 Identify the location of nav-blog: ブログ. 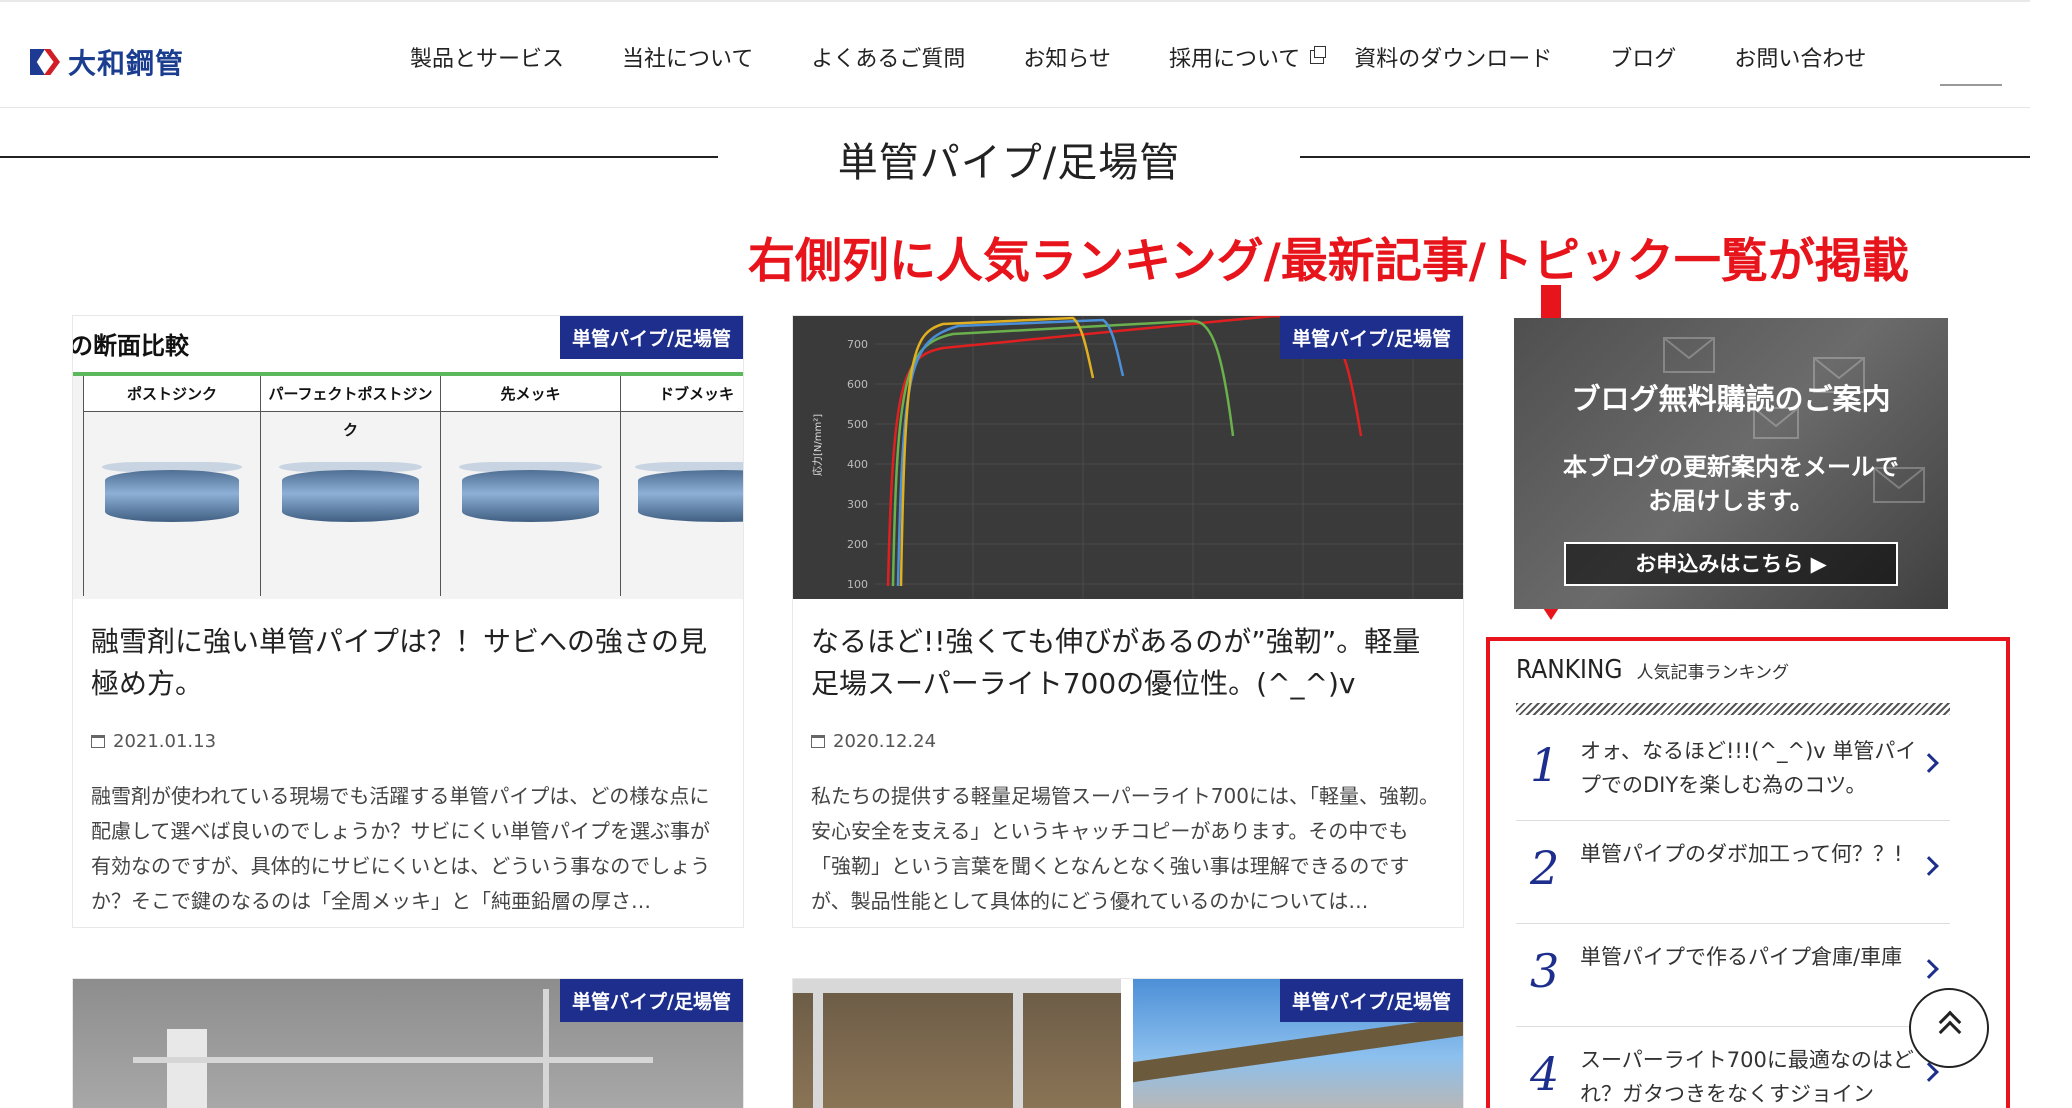
(1643, 57).